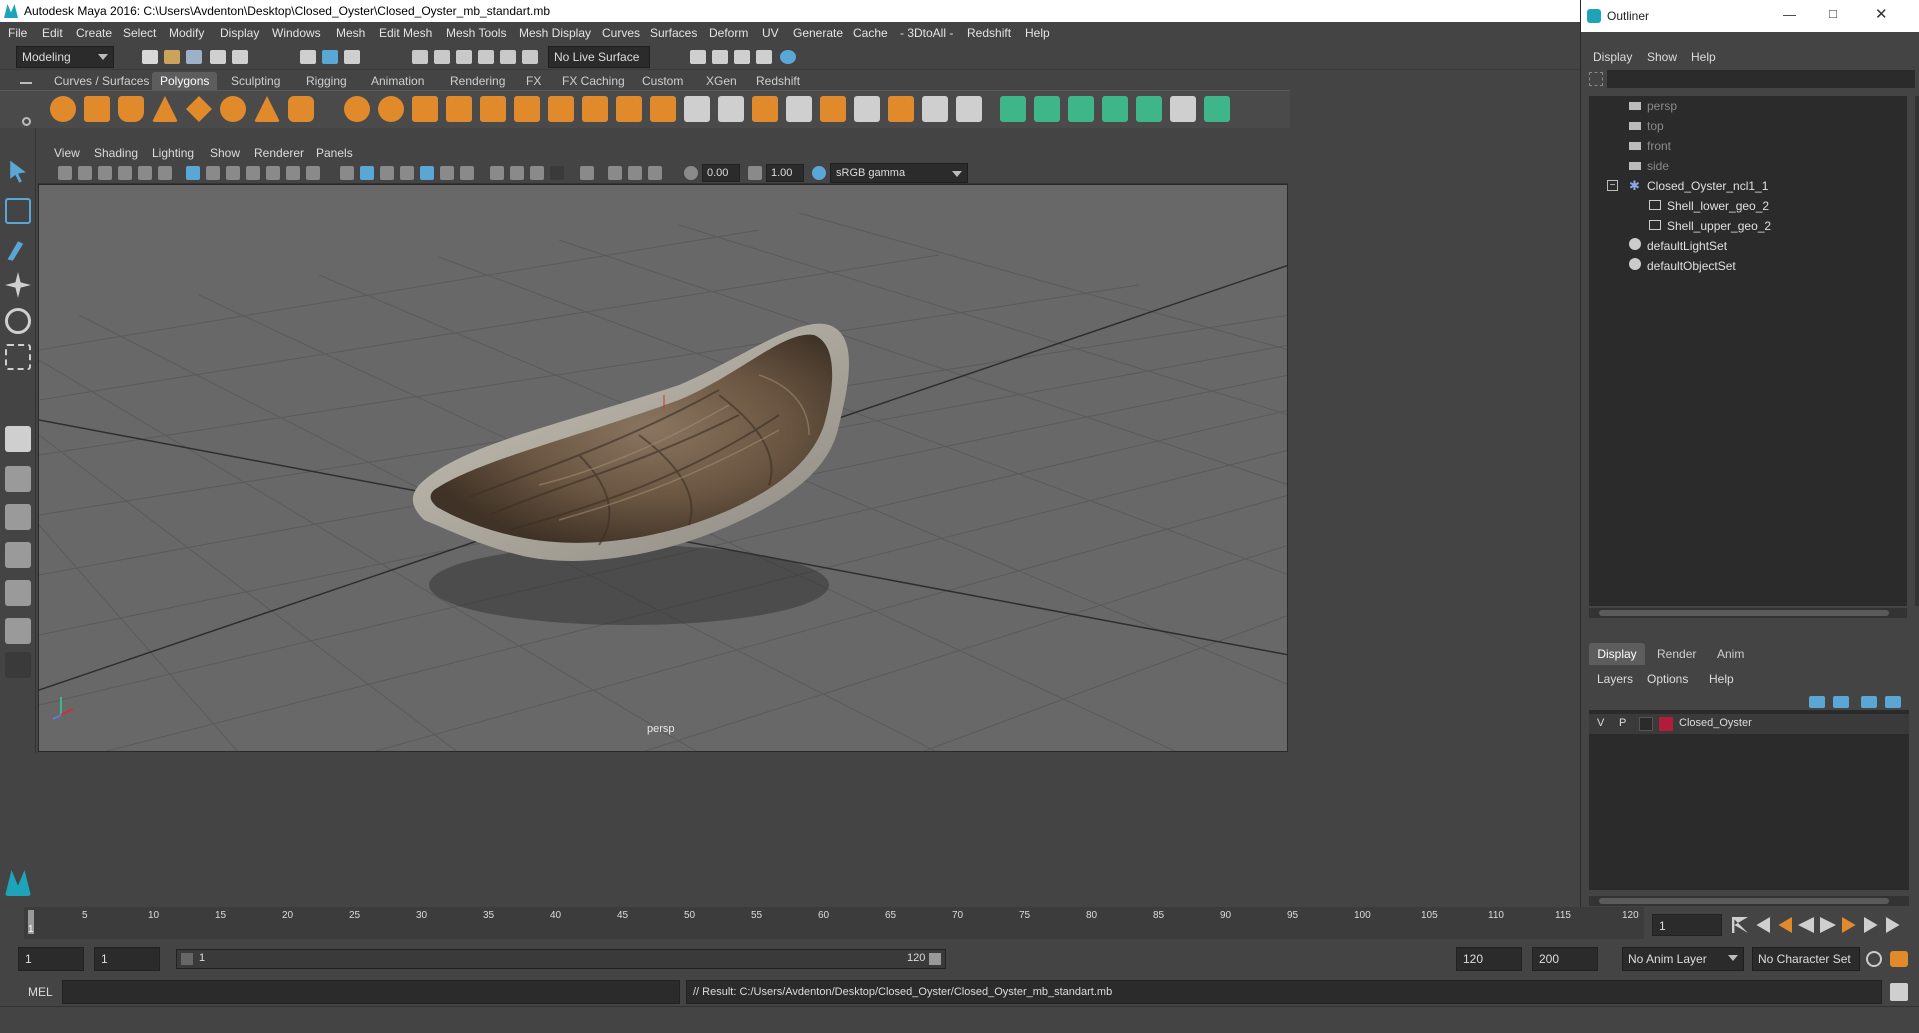  Describe the element at coordinates (1730, 654) in the screenshot. I see `tab-anim: Anim` at that location.